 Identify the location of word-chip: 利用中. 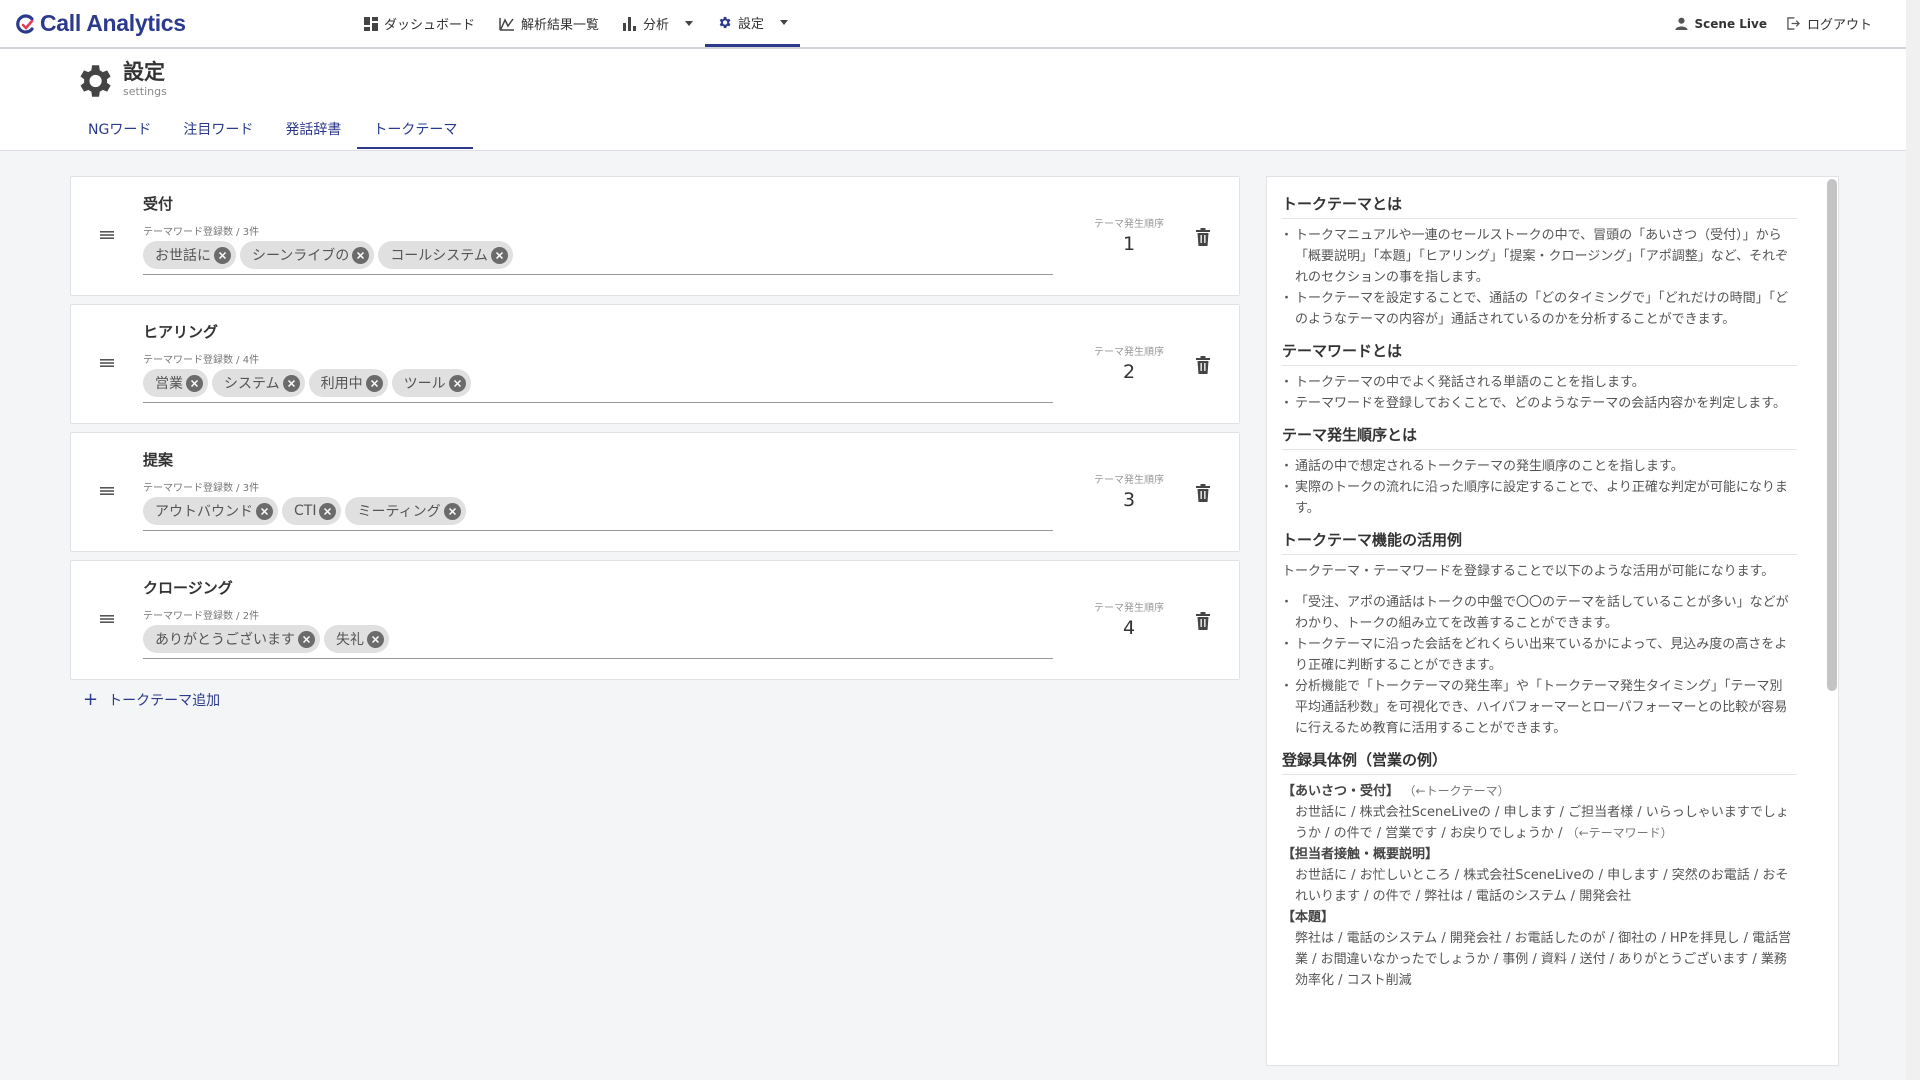
(348, 383).